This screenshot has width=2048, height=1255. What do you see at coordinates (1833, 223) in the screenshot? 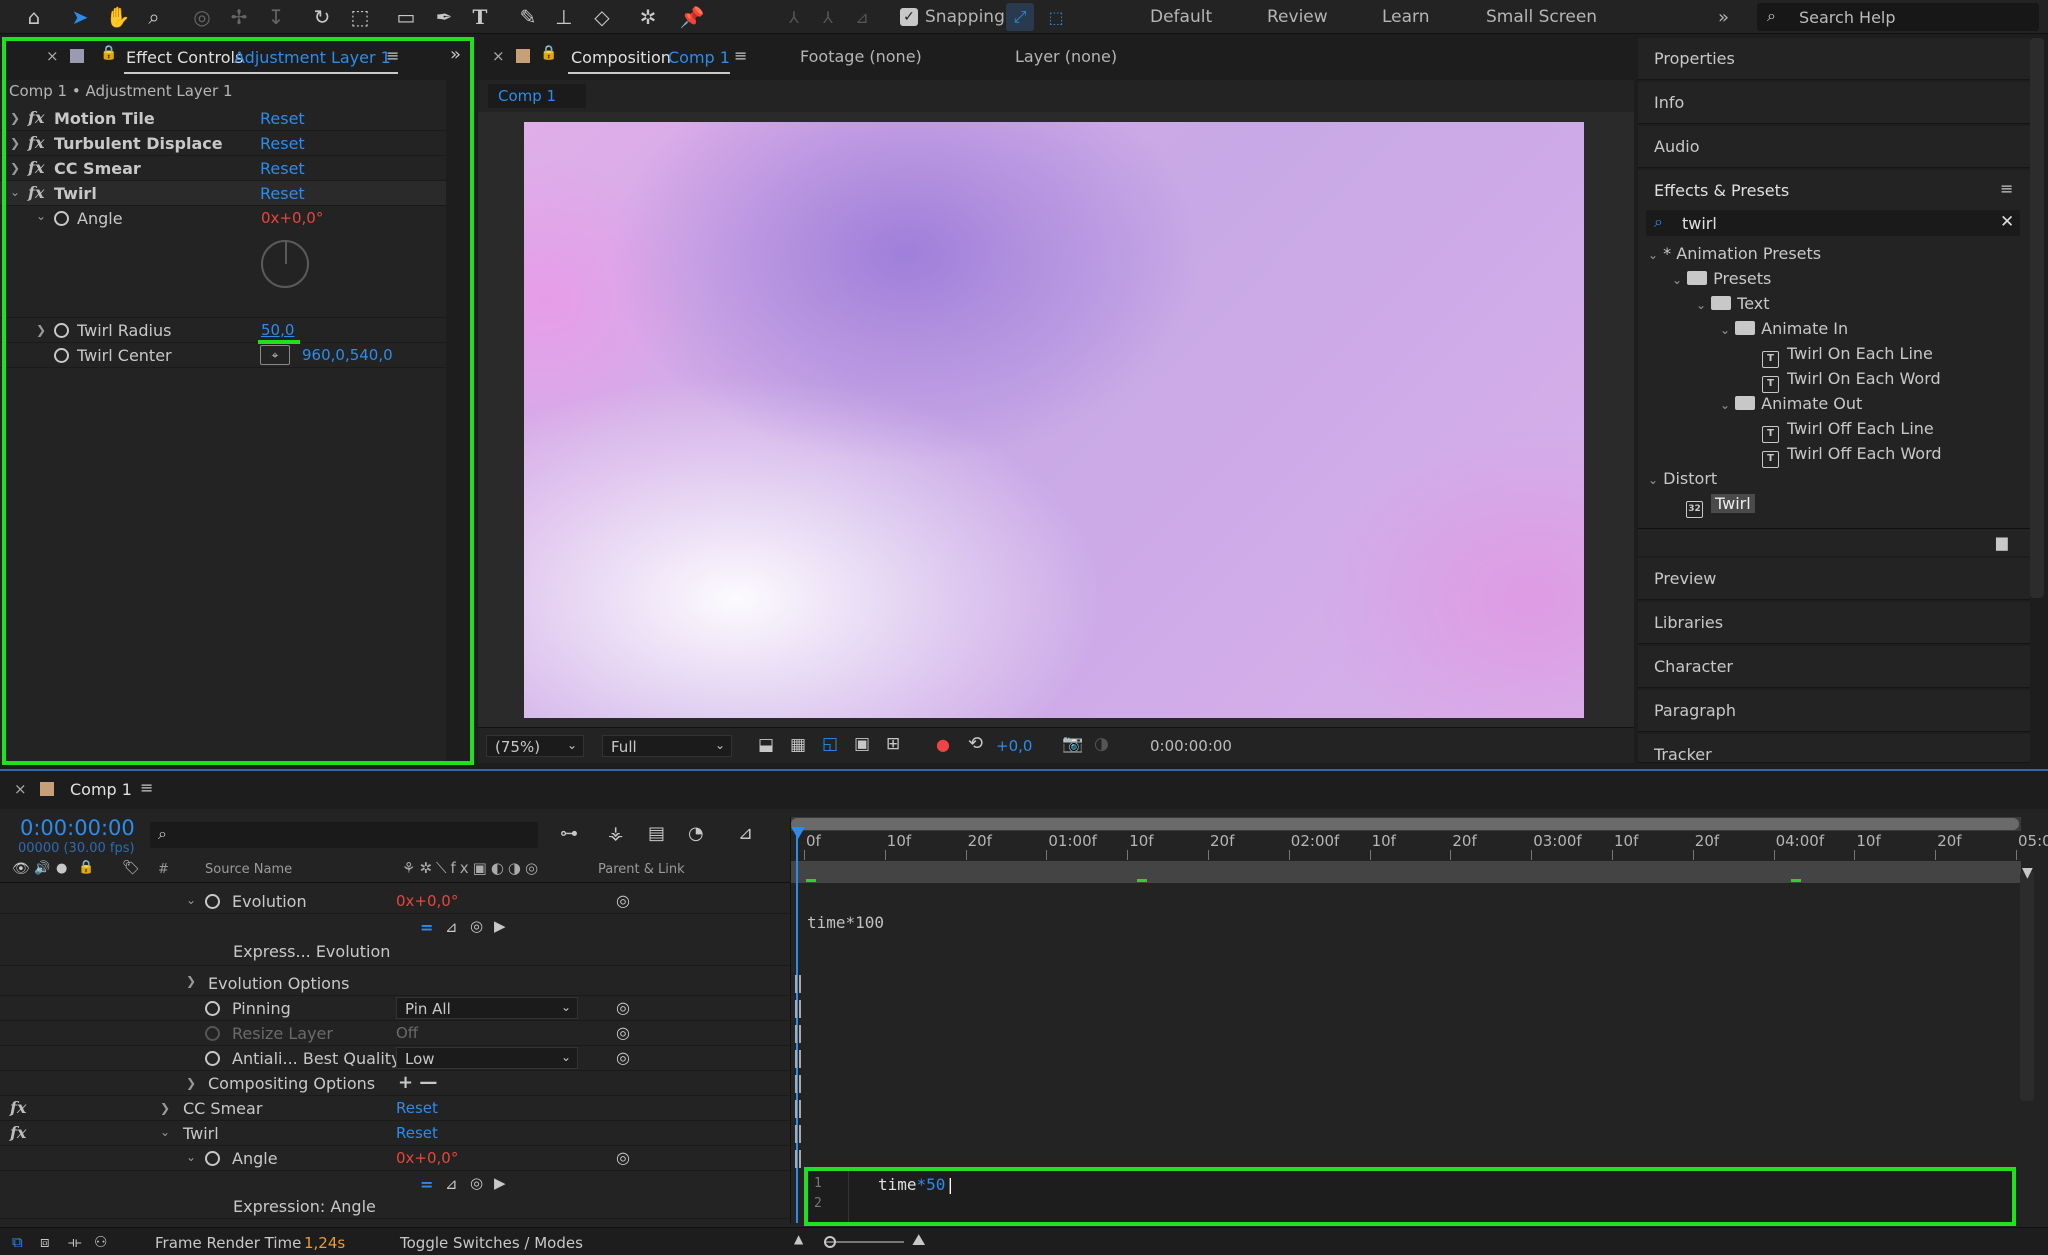
I see `effects-search-input: ⌕ twirl ✕` at bounding box center [1833, 223].